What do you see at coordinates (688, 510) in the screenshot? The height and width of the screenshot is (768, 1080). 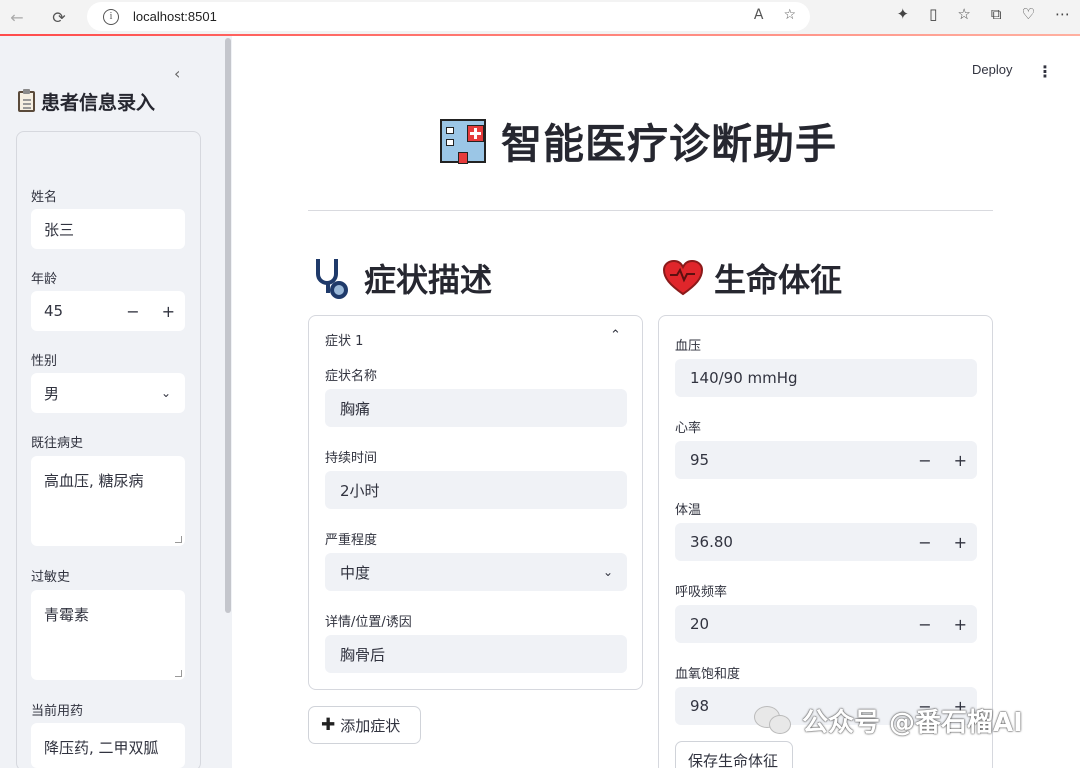 I see `temp-label: 体温` at bounding box center [688, 510].